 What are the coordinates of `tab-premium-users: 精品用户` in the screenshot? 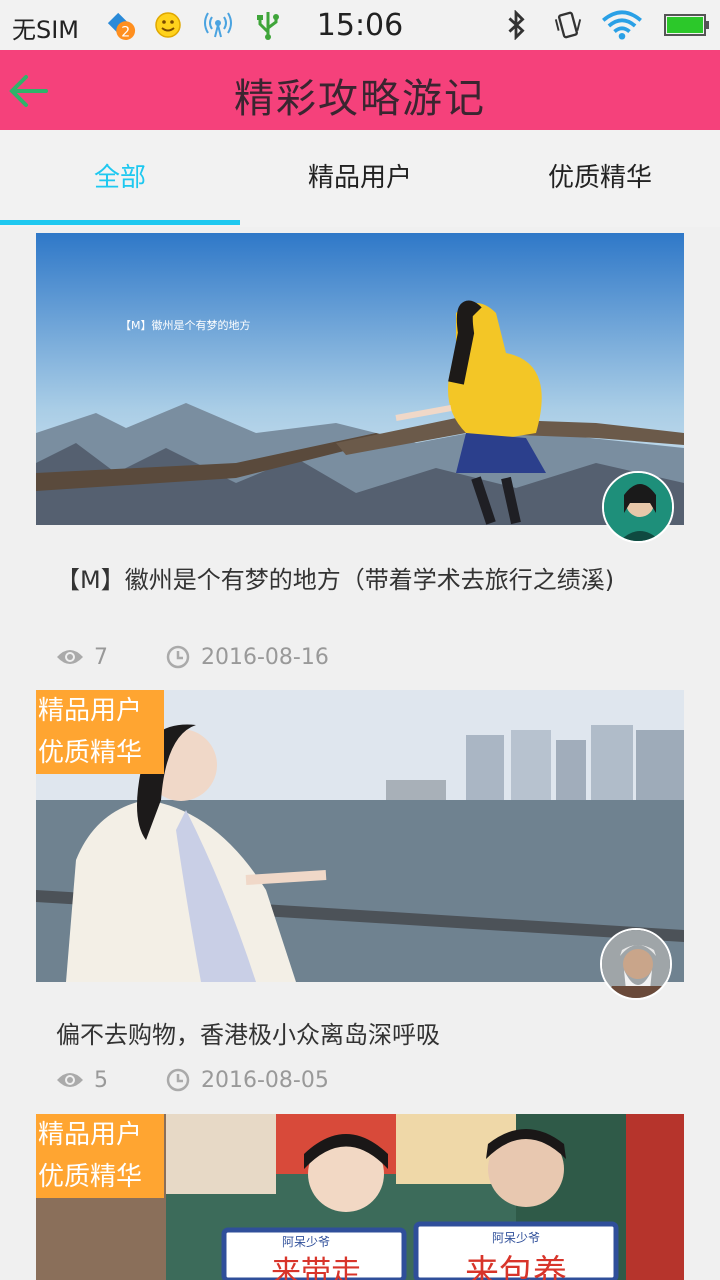 It's located at (360, 178).